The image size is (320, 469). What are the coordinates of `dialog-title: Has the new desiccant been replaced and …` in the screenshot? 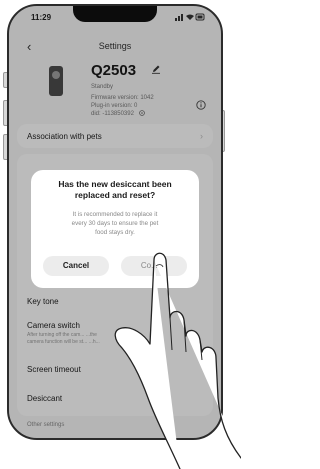 It's located at (115, 190).